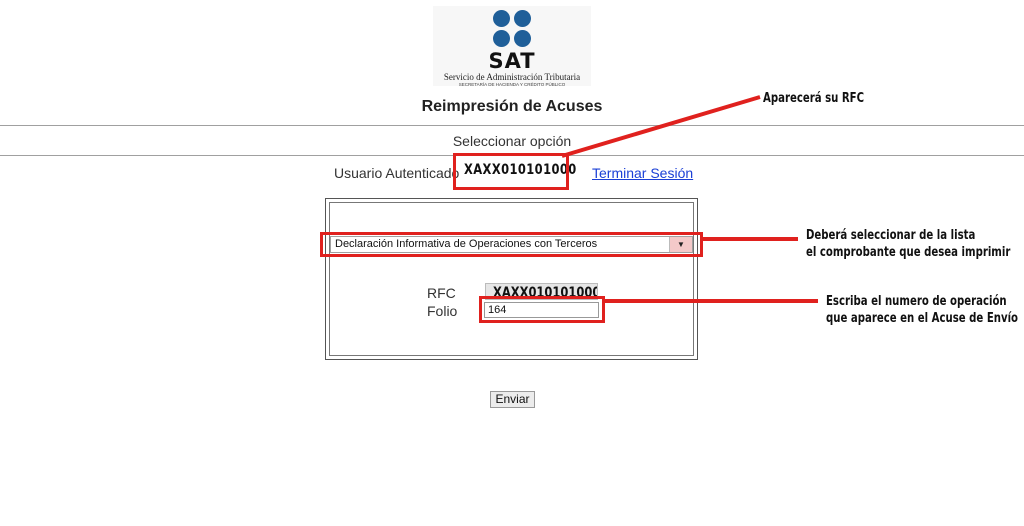  I want to click on arrow-line-rfc, so click(661, 126).